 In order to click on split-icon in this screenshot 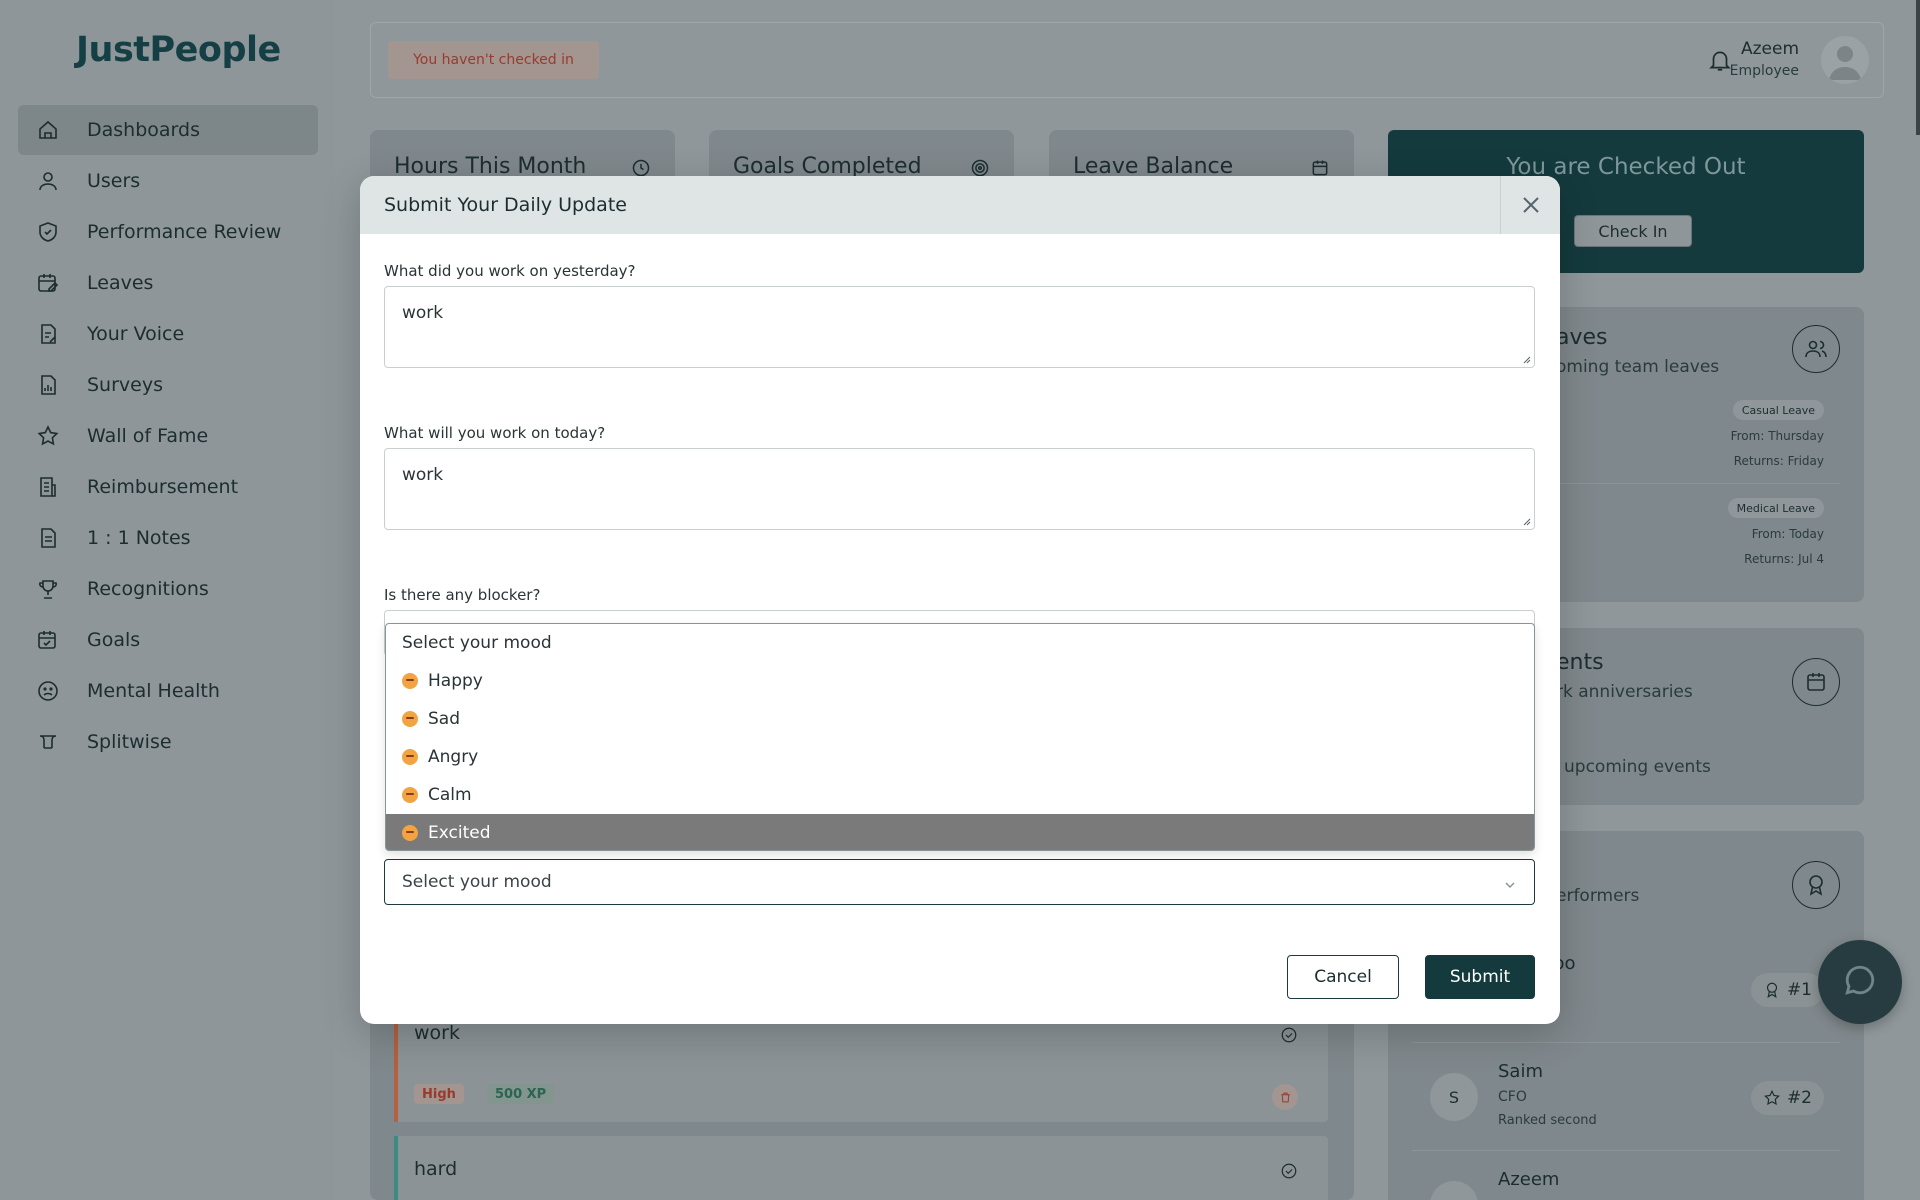, I will do `click(48, 742)`.